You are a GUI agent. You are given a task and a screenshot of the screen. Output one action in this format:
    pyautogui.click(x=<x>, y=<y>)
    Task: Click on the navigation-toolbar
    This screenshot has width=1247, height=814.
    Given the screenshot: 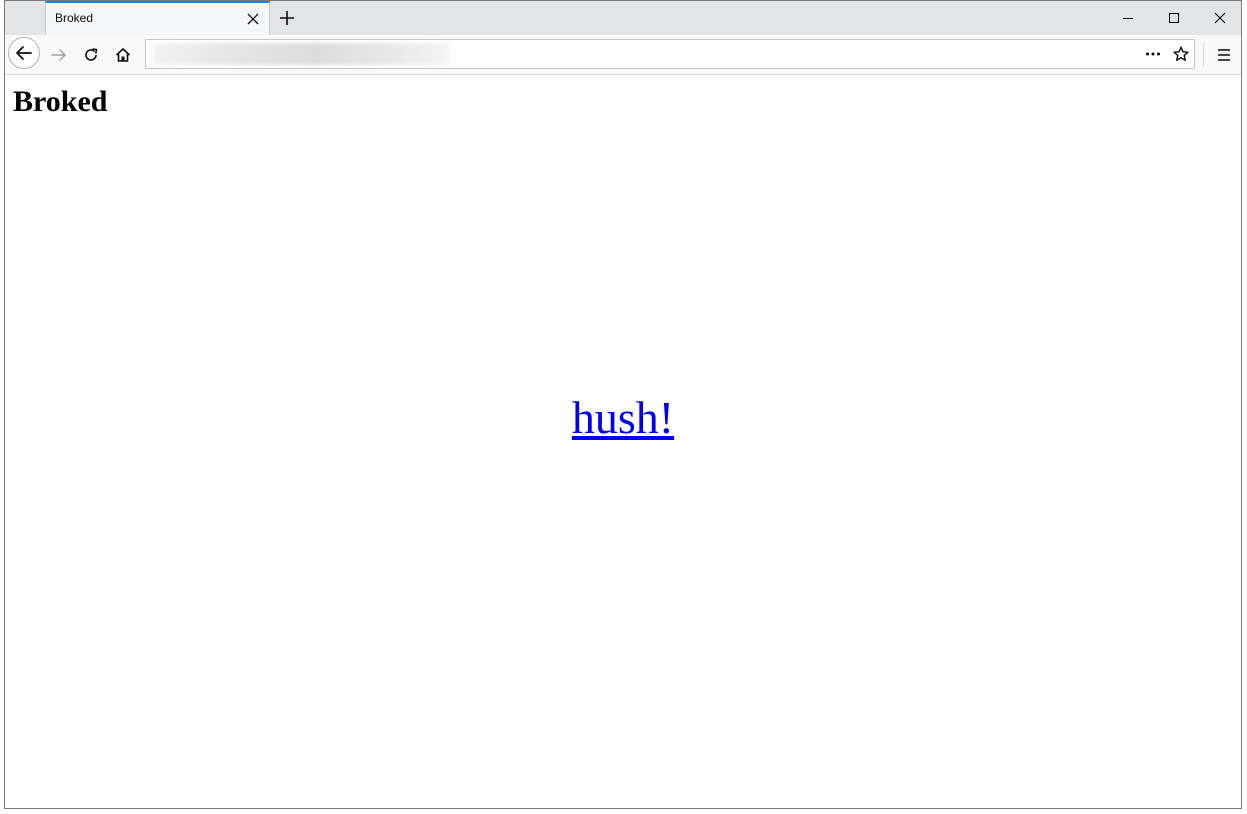 What is the action you would take?
    pyautogui.click(x=623, y=55)
    